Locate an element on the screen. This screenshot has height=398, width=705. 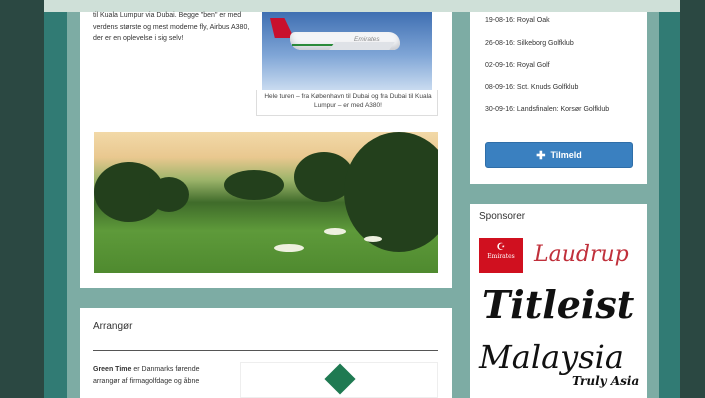
emirates-emblem-icon: ☪ is located at coordinates (501, 247).